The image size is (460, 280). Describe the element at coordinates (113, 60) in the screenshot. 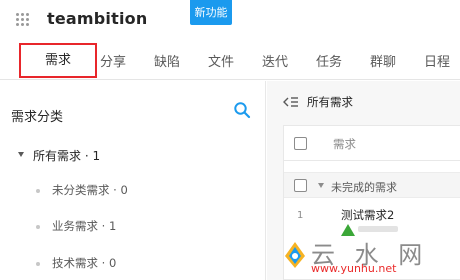

I see `tab-share: 分享` at that location.